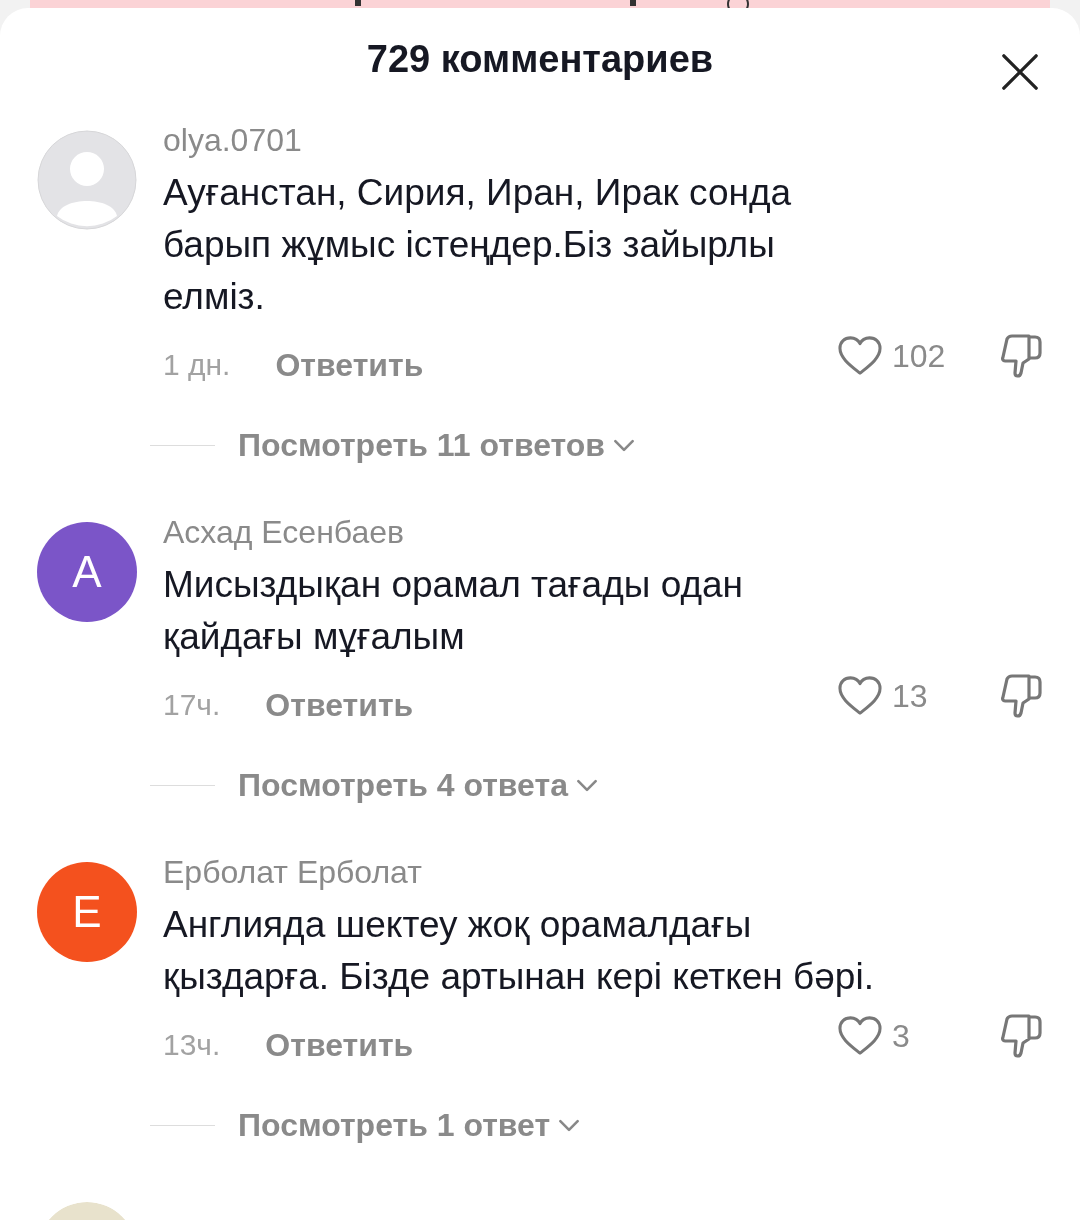 This screenshot has width=1080, height=1220. Describe the element at coordinates (477, 245) in the screenshot. I see `comment-text: Ауғанстан, Сирия, Иран, Ирак сонда барып жұмыс істеңдер.Біз зайырлы елміз.` at that location.